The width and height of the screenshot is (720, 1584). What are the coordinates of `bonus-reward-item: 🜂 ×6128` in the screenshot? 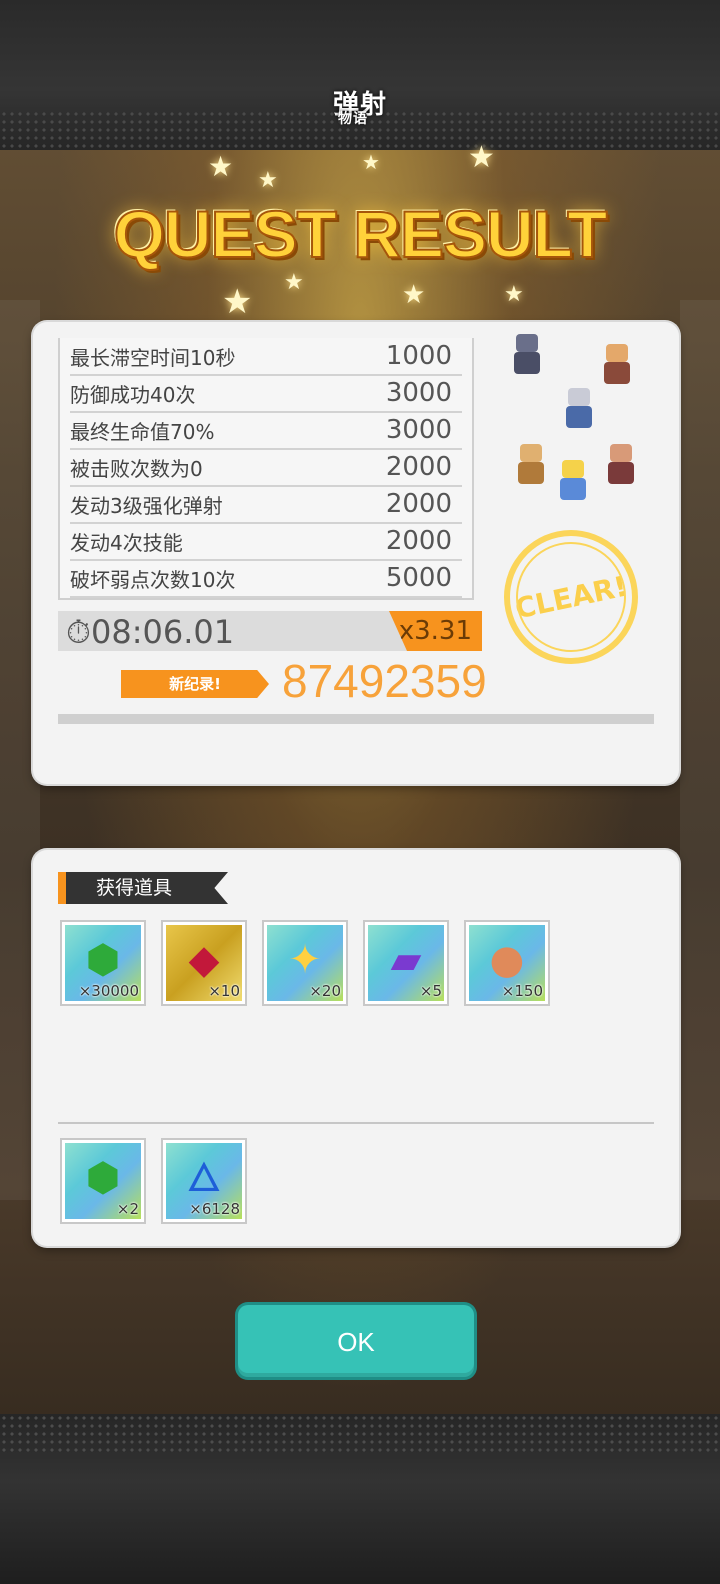 It's located at (204, 1181).